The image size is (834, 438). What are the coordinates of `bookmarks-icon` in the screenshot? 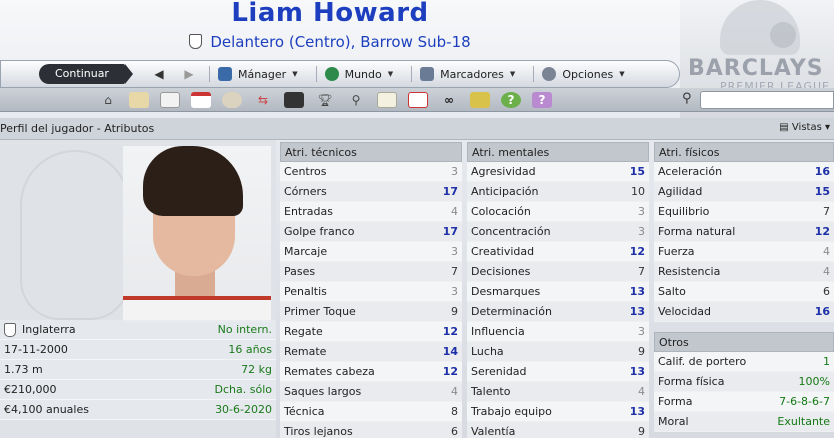 It's located at (427, 74).